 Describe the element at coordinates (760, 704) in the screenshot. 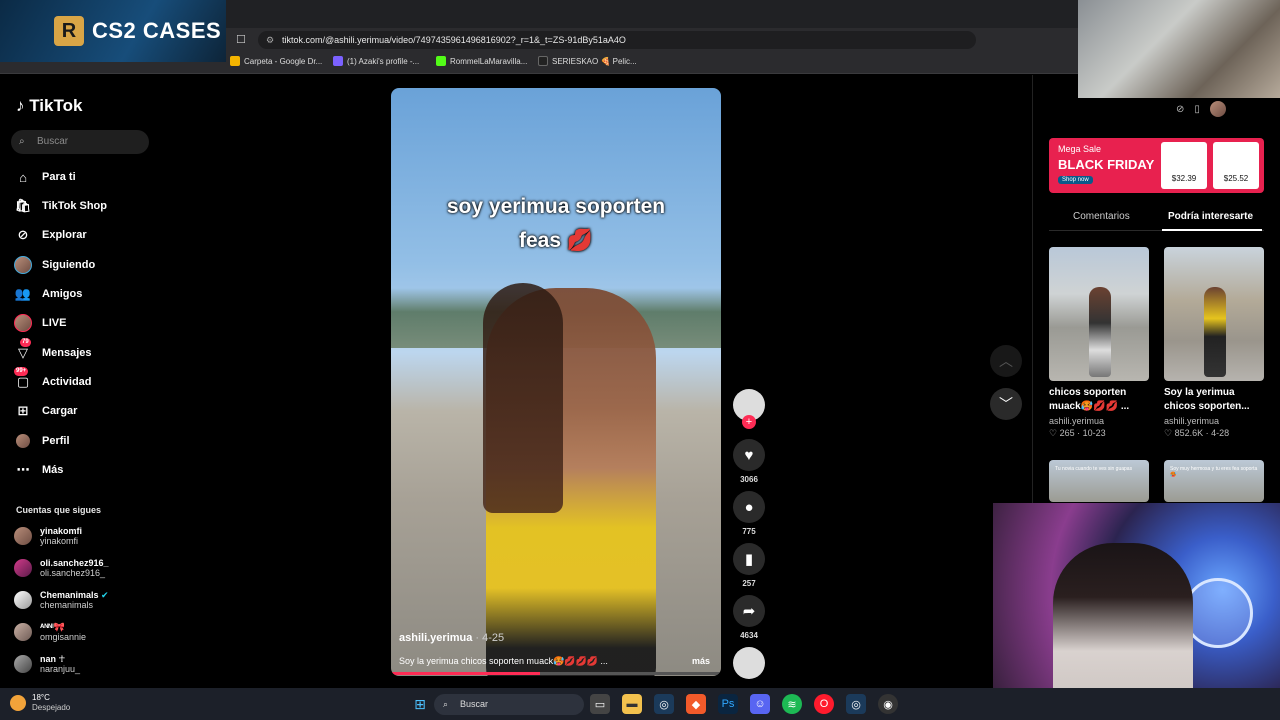

I see `discord-icon: ☺` at that location.